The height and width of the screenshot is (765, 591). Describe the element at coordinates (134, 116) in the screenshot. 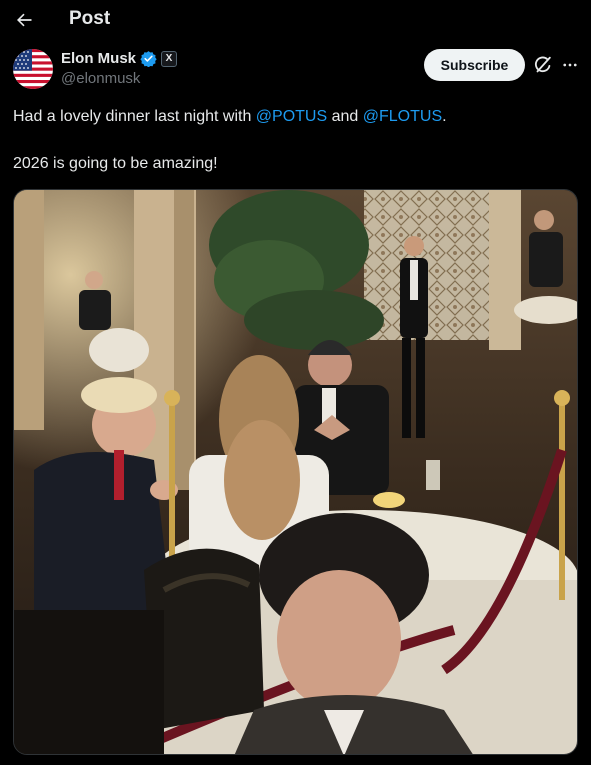

I see `post-text-part: Had a lovely dinner last night with` at that location.